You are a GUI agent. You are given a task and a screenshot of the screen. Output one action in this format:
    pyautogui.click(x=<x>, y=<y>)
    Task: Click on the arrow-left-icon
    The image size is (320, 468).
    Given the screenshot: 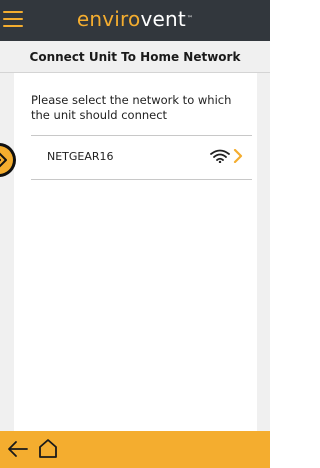 What is the action you would take?
    pyautogui.click(x=18, y=449)
    